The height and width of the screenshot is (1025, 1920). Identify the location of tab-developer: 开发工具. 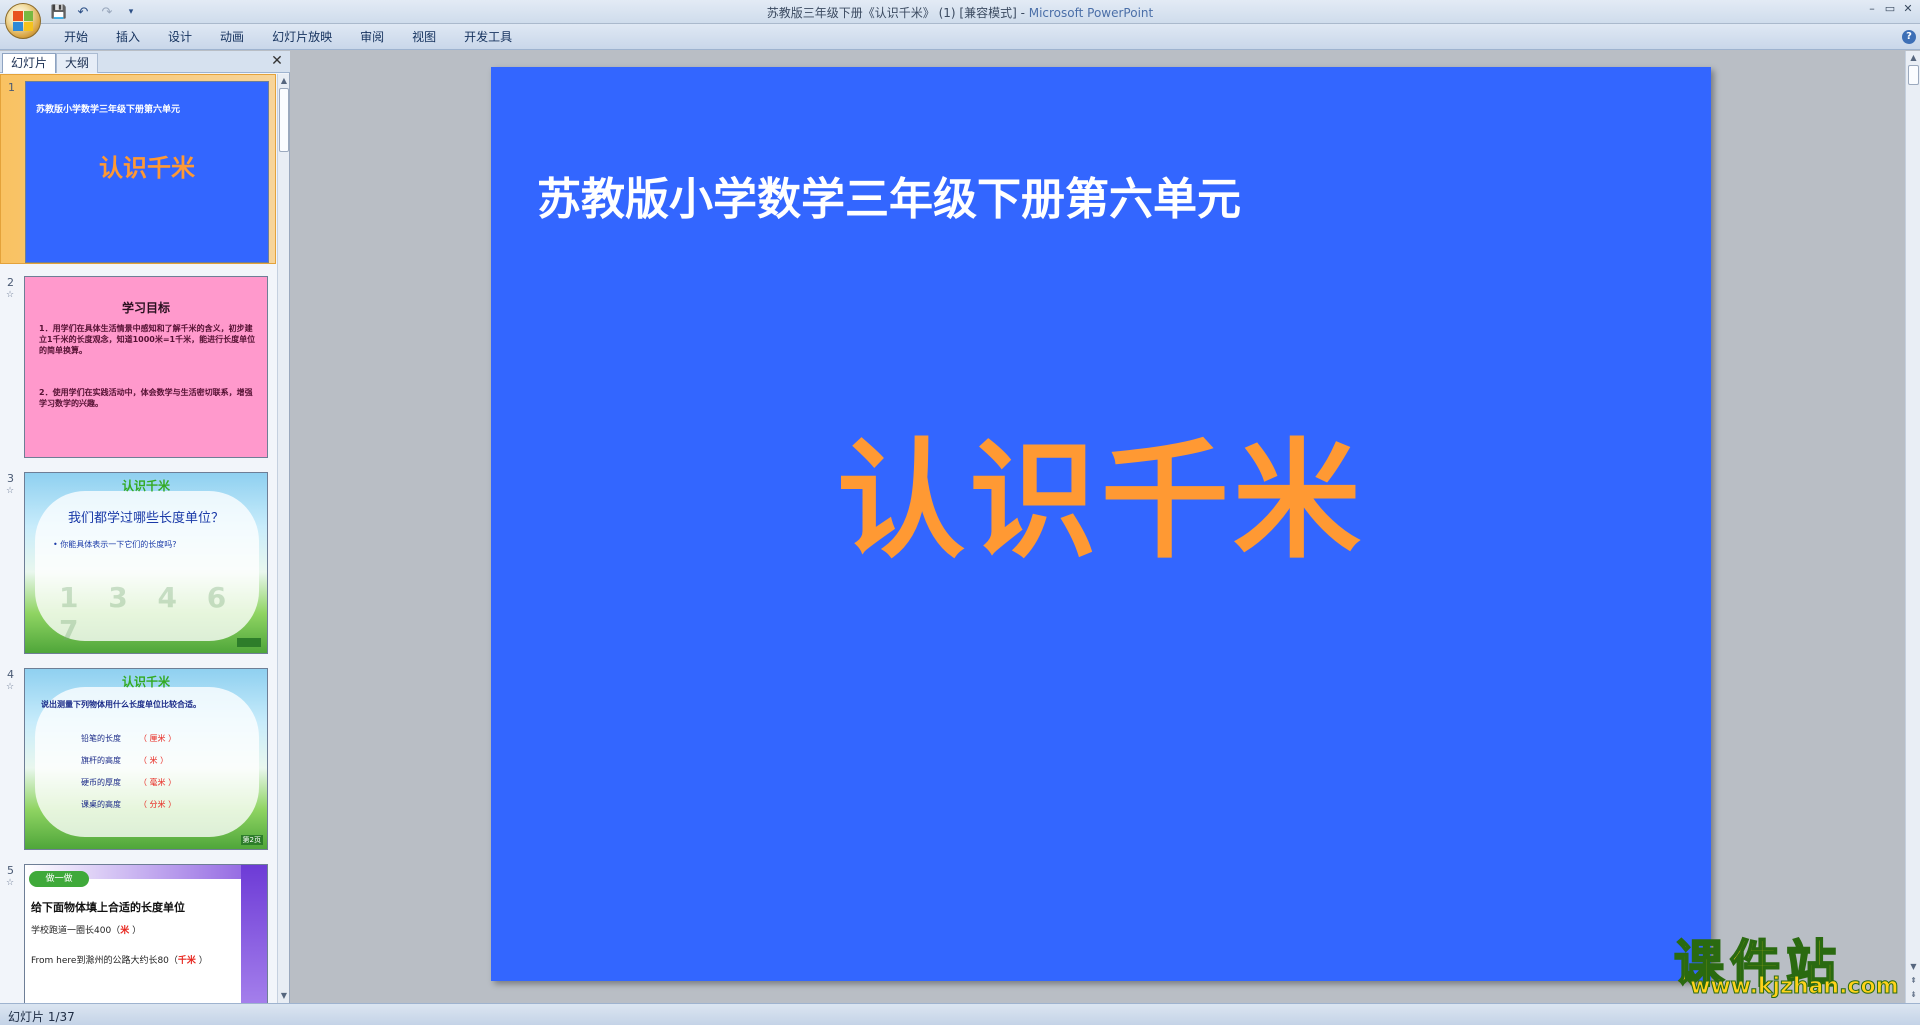
(488, 37).